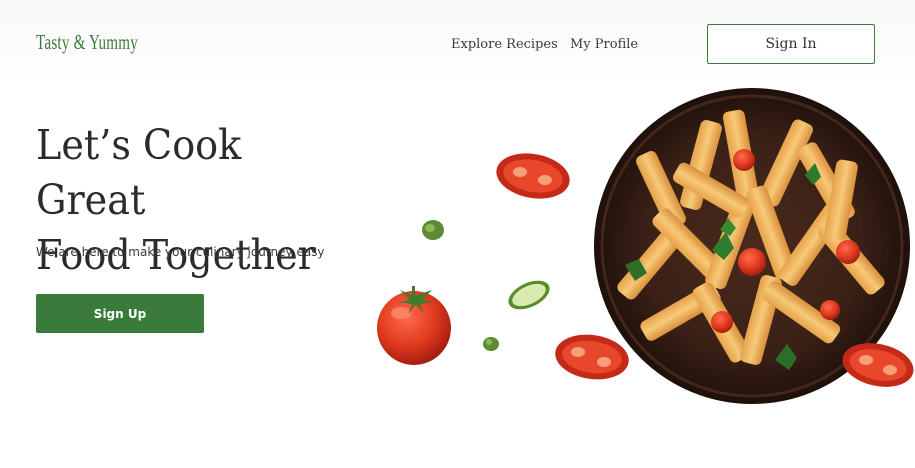 The height and width of the screenshot is (468, 915). I want to click on sign-in-button: Sign In, so click(791, 44).